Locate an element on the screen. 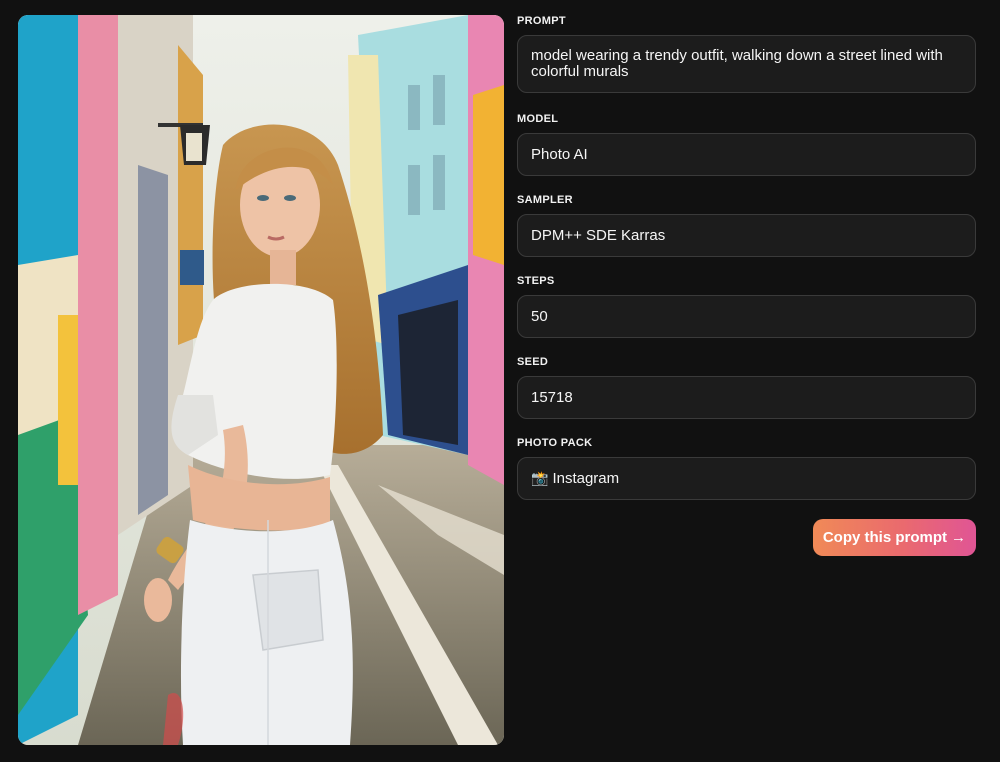 This screenshot has width=1000, height=762. copy-prompt-button: Copy this prompt → is located at coordinates (894, 537).